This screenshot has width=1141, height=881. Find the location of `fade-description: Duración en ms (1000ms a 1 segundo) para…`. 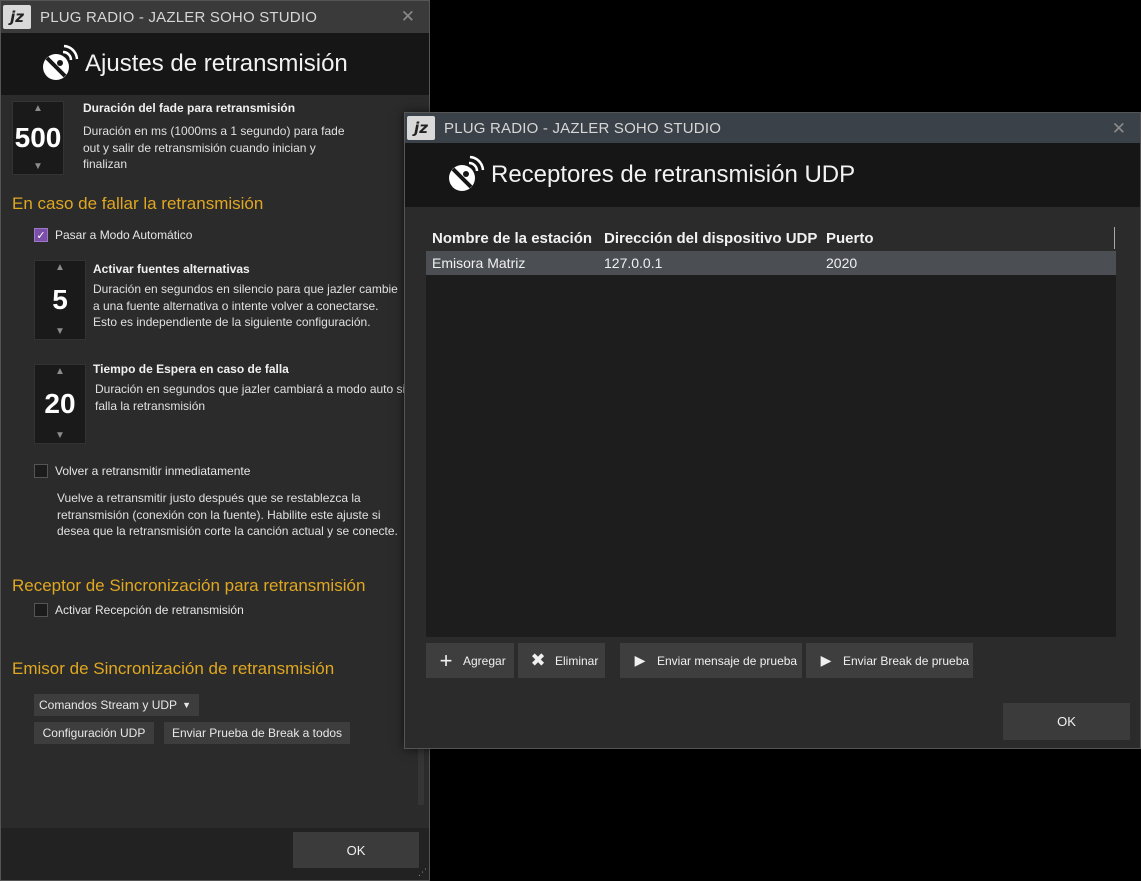

fade-description: Duración en ms (1000ms a 1 segundo) para… is located at coordinates (214, 147).